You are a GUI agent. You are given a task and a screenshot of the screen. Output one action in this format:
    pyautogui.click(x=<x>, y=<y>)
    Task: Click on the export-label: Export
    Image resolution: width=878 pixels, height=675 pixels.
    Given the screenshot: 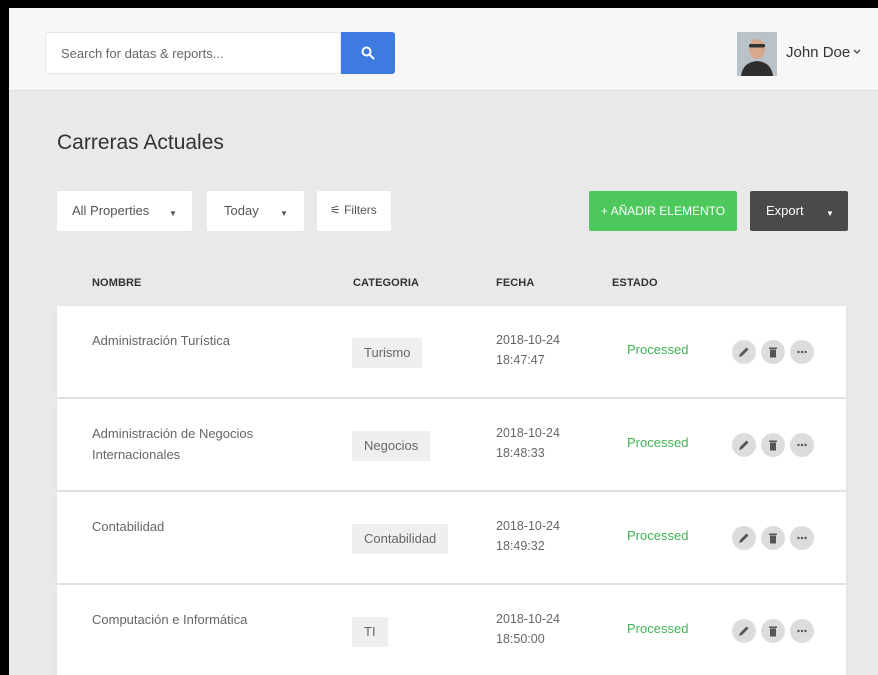 What is the action you would take?
    pyautogui.click(x=785, y=210)
    